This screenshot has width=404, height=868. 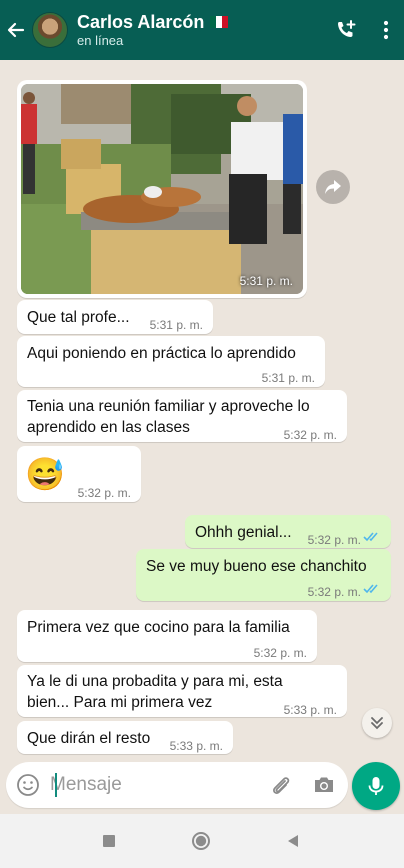 I want to click on mexico-flag-icon, so click(x=219, y=22).